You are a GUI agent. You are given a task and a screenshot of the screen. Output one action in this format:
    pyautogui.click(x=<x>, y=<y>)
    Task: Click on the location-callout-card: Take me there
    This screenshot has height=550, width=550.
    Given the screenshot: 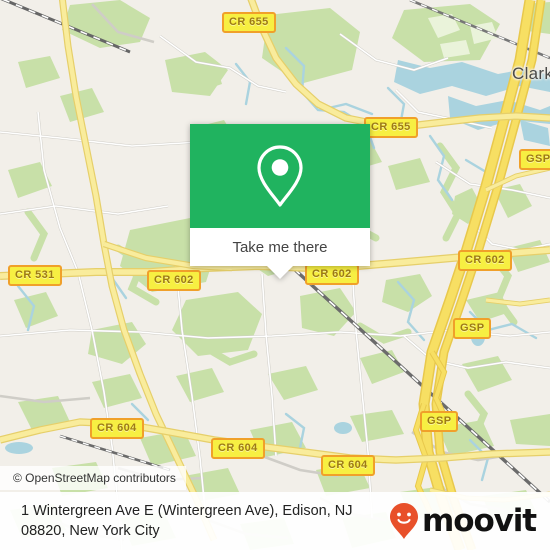 What is the action you would take?
    pyautogui.click(x=280, y=201)
    